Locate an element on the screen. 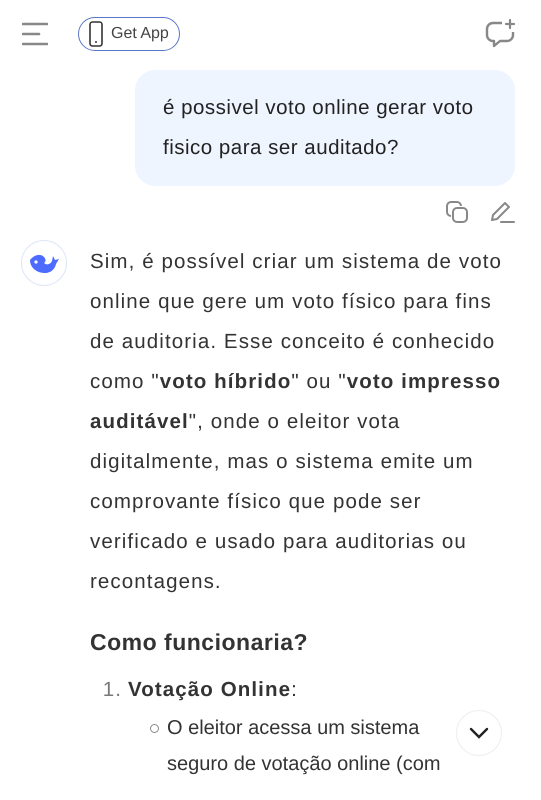  scroll-down-button is located at coordinates (479, 733).